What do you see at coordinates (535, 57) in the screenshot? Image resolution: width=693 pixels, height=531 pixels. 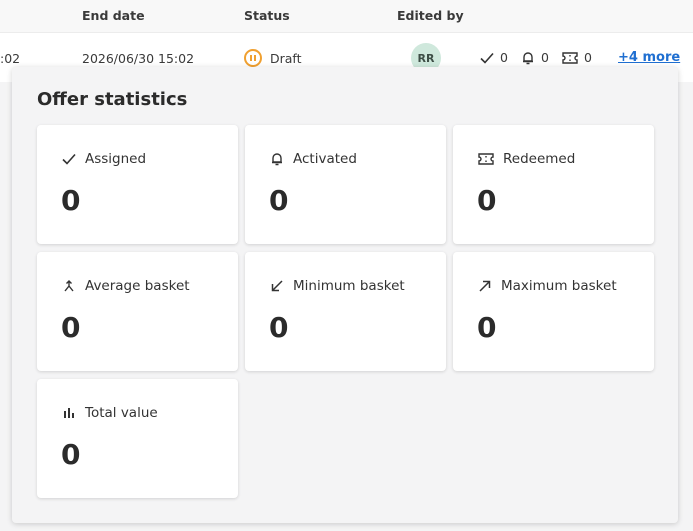 I see `activated-count: 0` at bounding box center [535, 57].